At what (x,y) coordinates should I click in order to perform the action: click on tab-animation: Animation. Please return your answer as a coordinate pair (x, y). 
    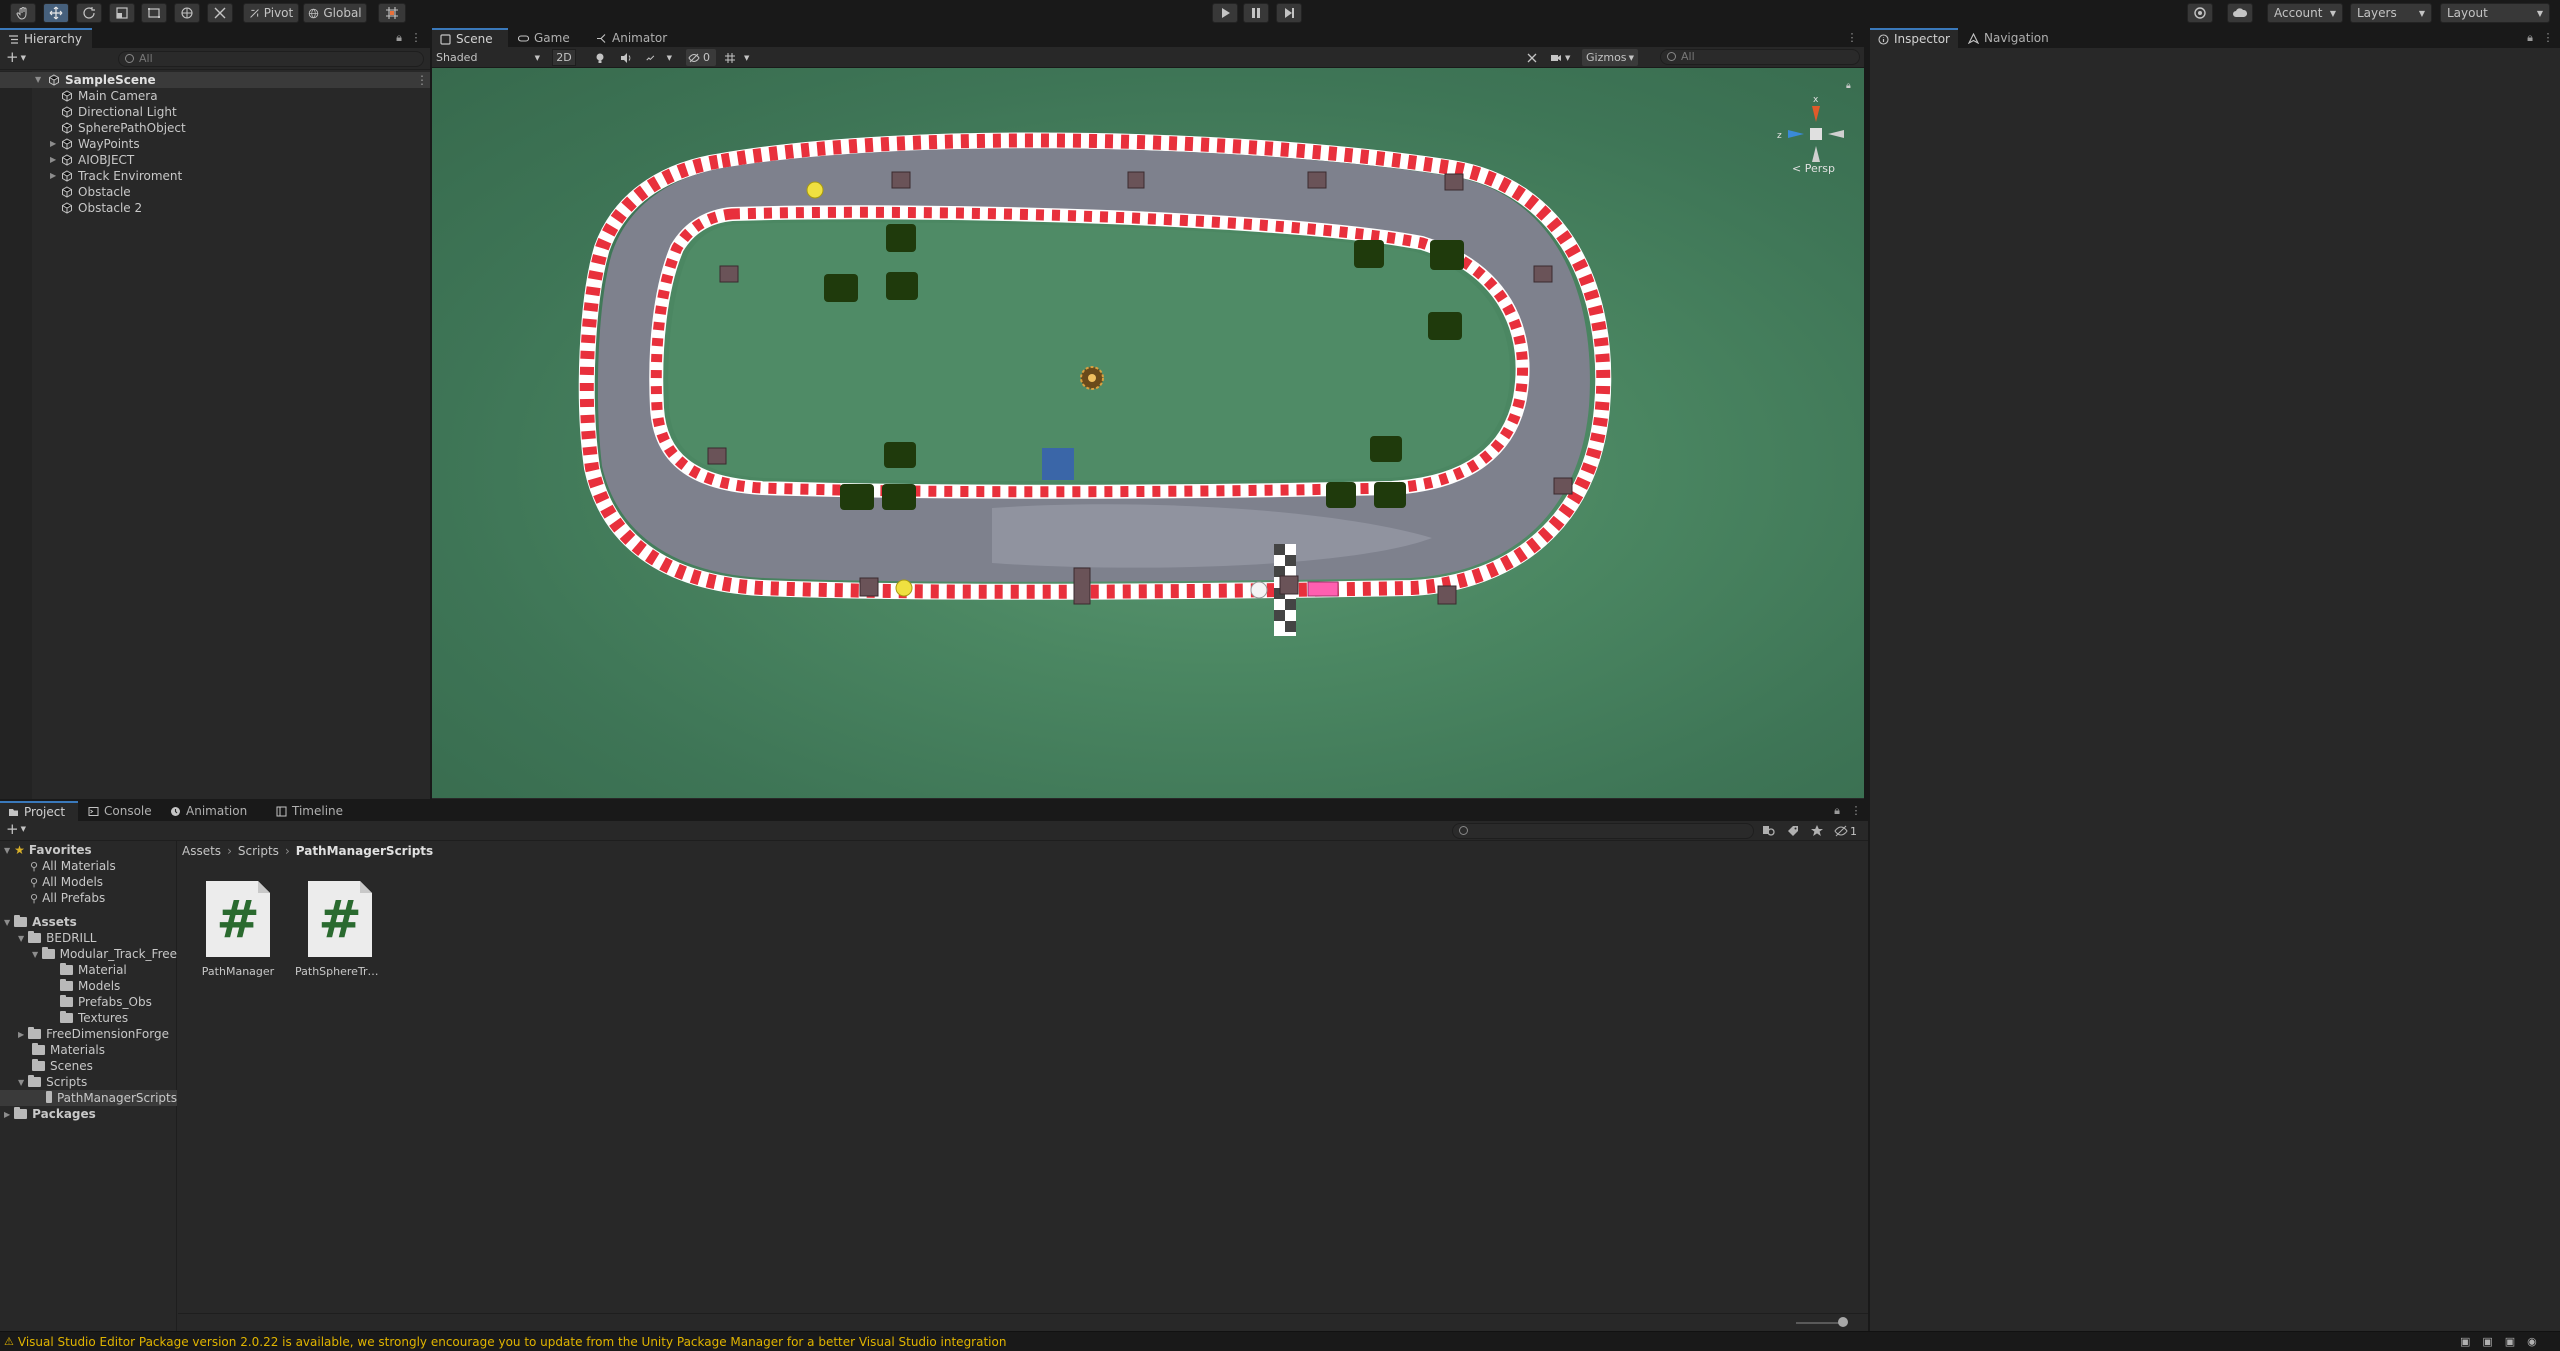
    Looking at the image, I should click on (215, 811).